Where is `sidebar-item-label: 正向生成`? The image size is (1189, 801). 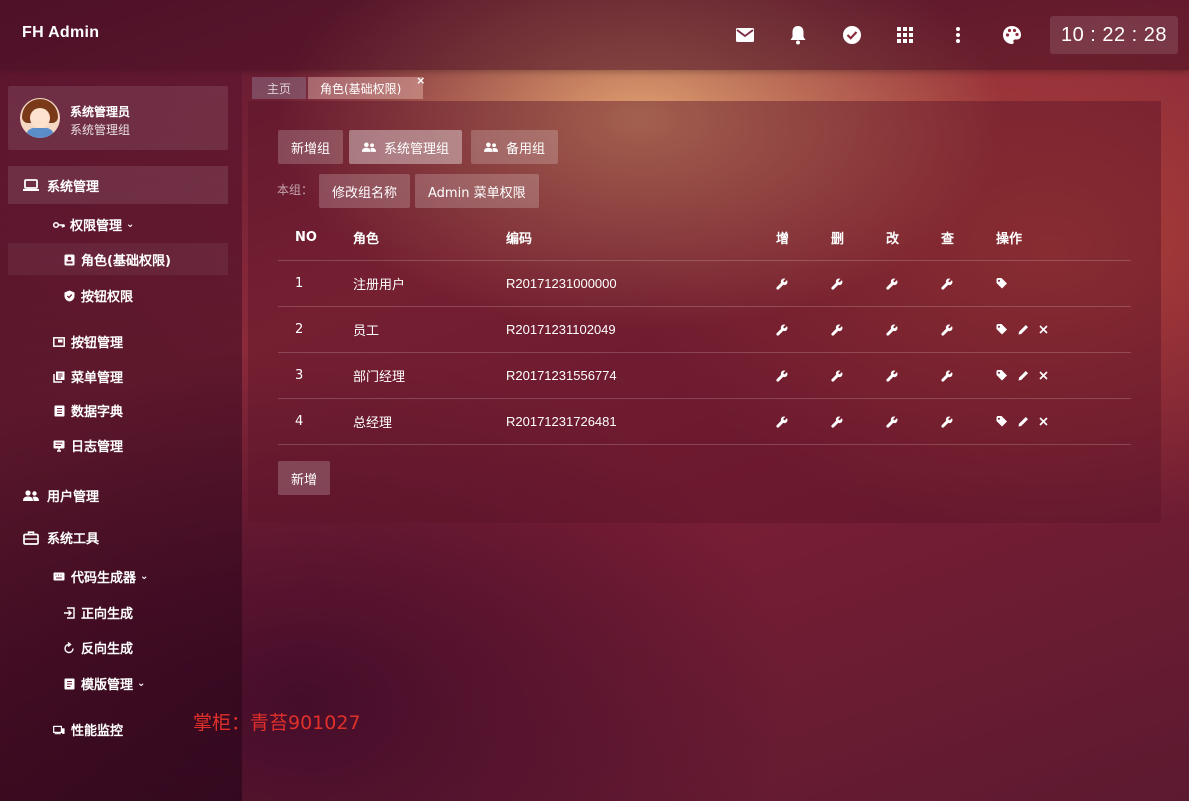
sidebar-item-label: 正向生成 is located at coordinates (107, 614).